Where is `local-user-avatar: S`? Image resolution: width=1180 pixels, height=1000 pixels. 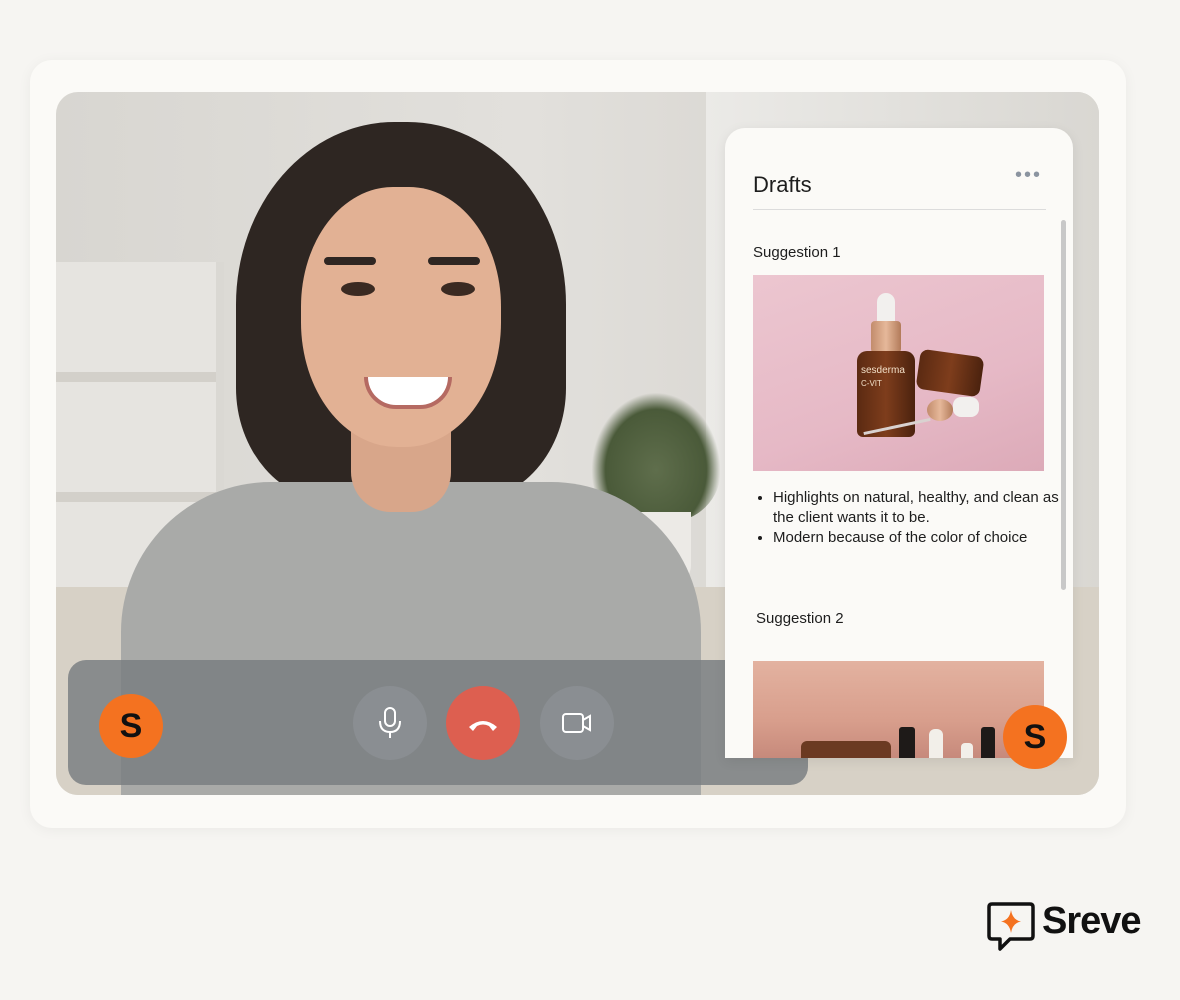 local-user-avatar: S is located at coordinates (131, 726).